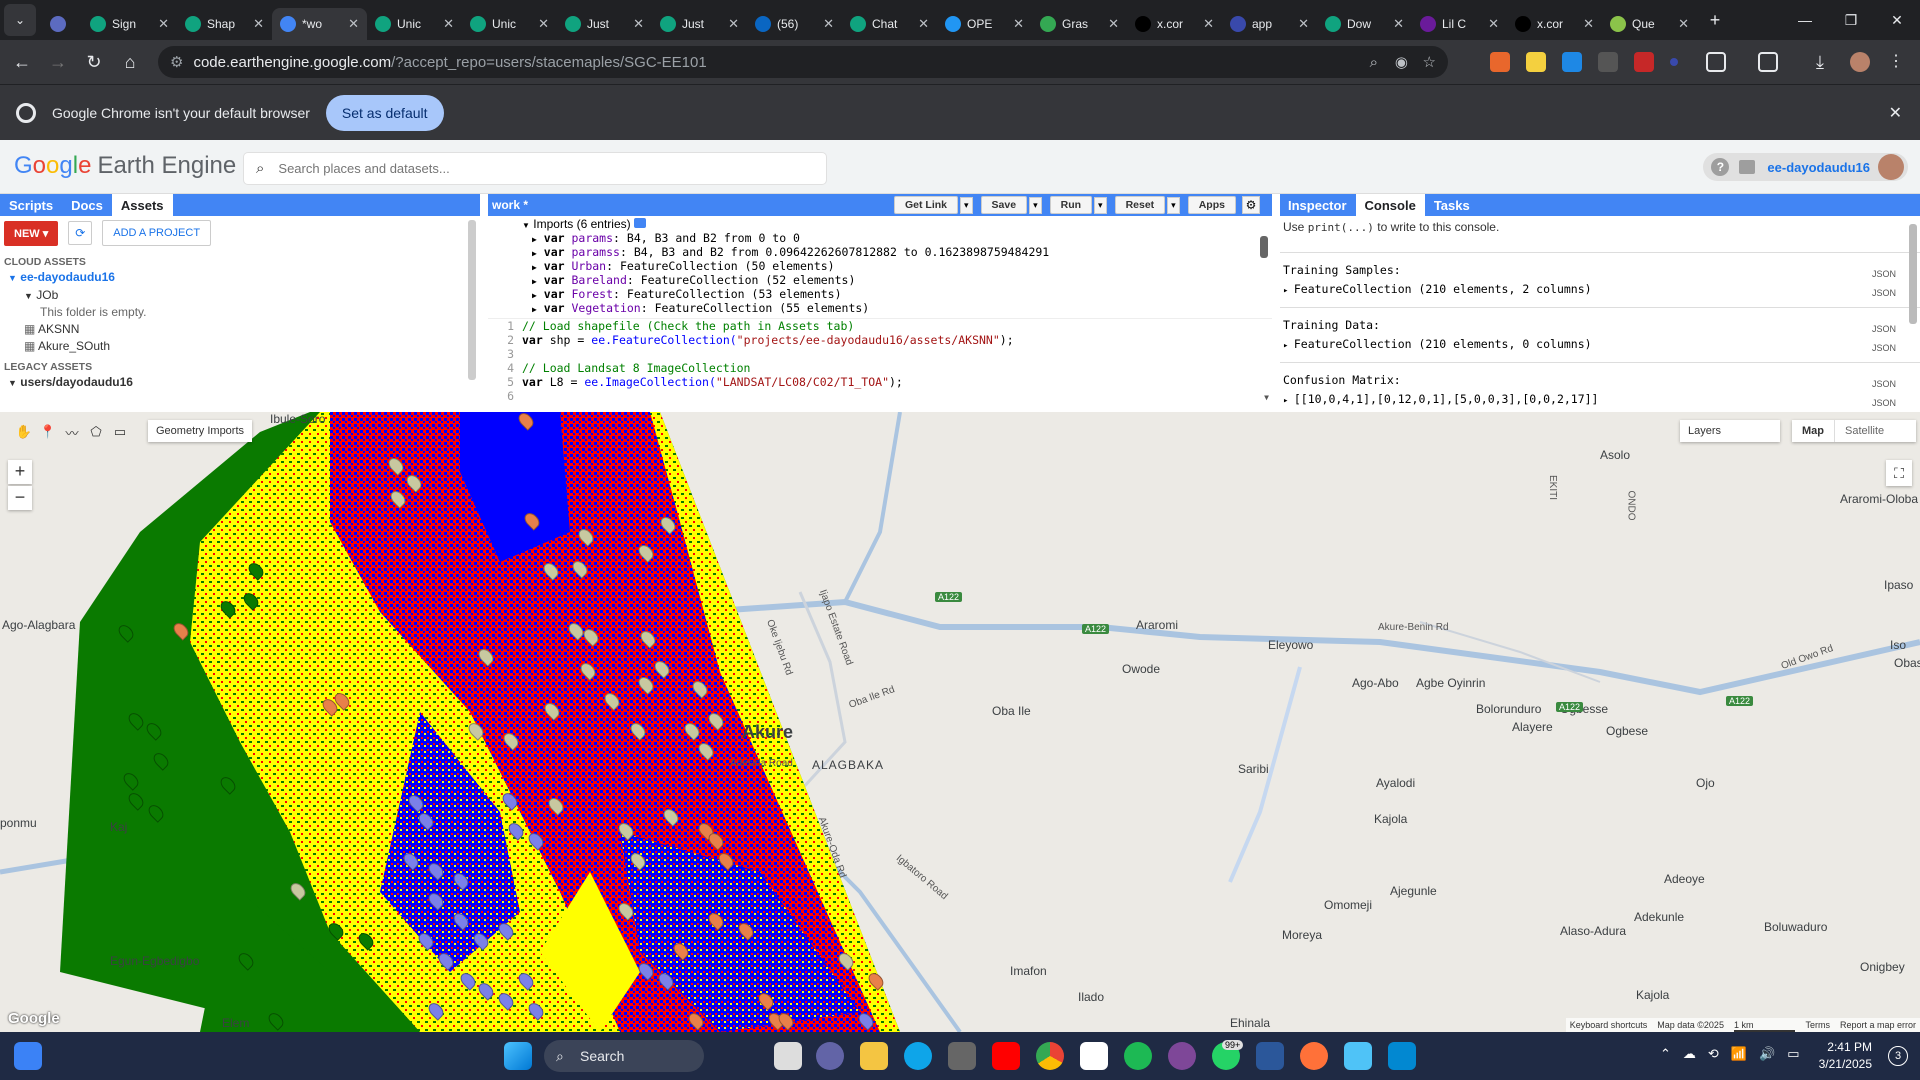 The image size is (1920, 1080). Describe the element at coordinates (1452, 205) in the screenshot. I see `tab-tasks: Tasks` at that location.